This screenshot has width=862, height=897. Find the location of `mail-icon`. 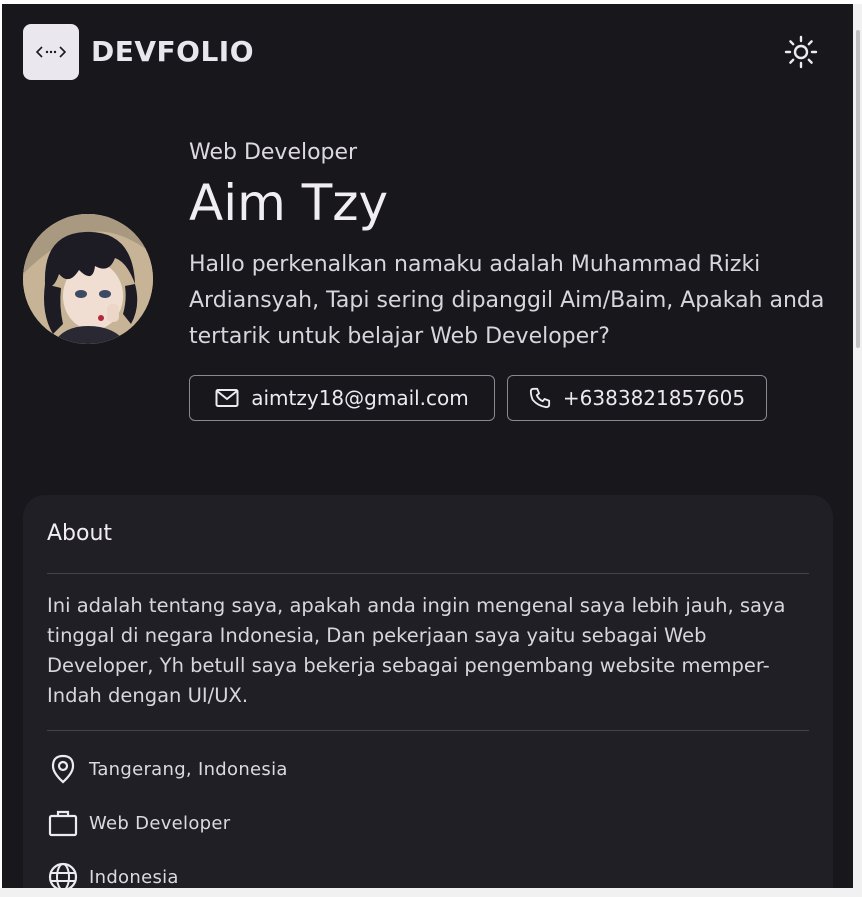

mail-icon is located at coordinates (227, 398).